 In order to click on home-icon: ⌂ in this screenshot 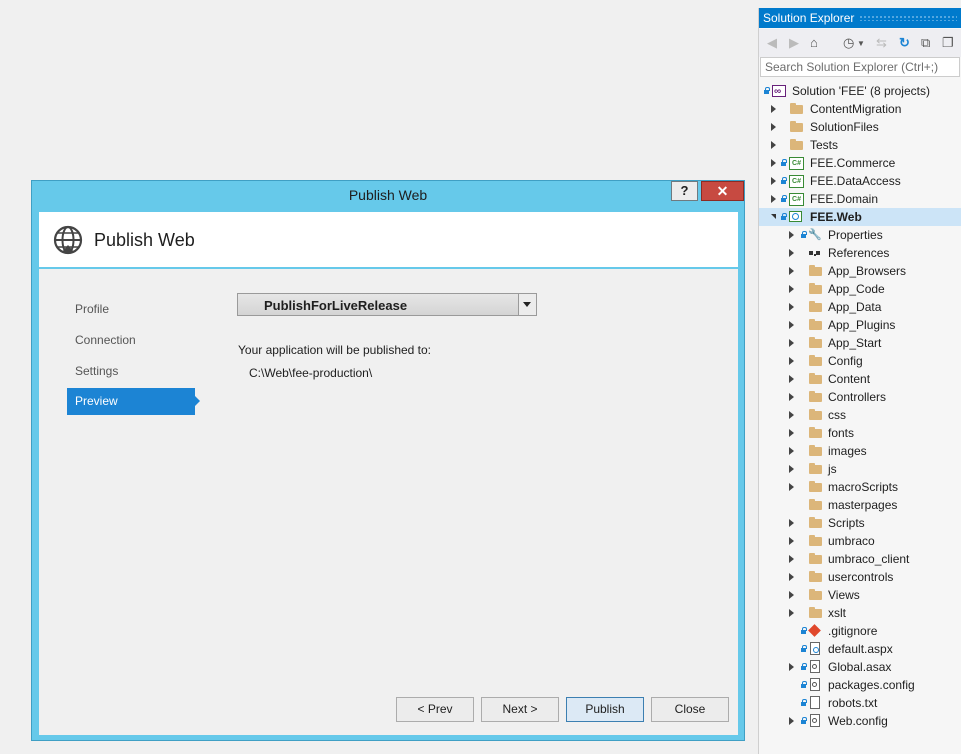, I will do `click(814, 42)`.